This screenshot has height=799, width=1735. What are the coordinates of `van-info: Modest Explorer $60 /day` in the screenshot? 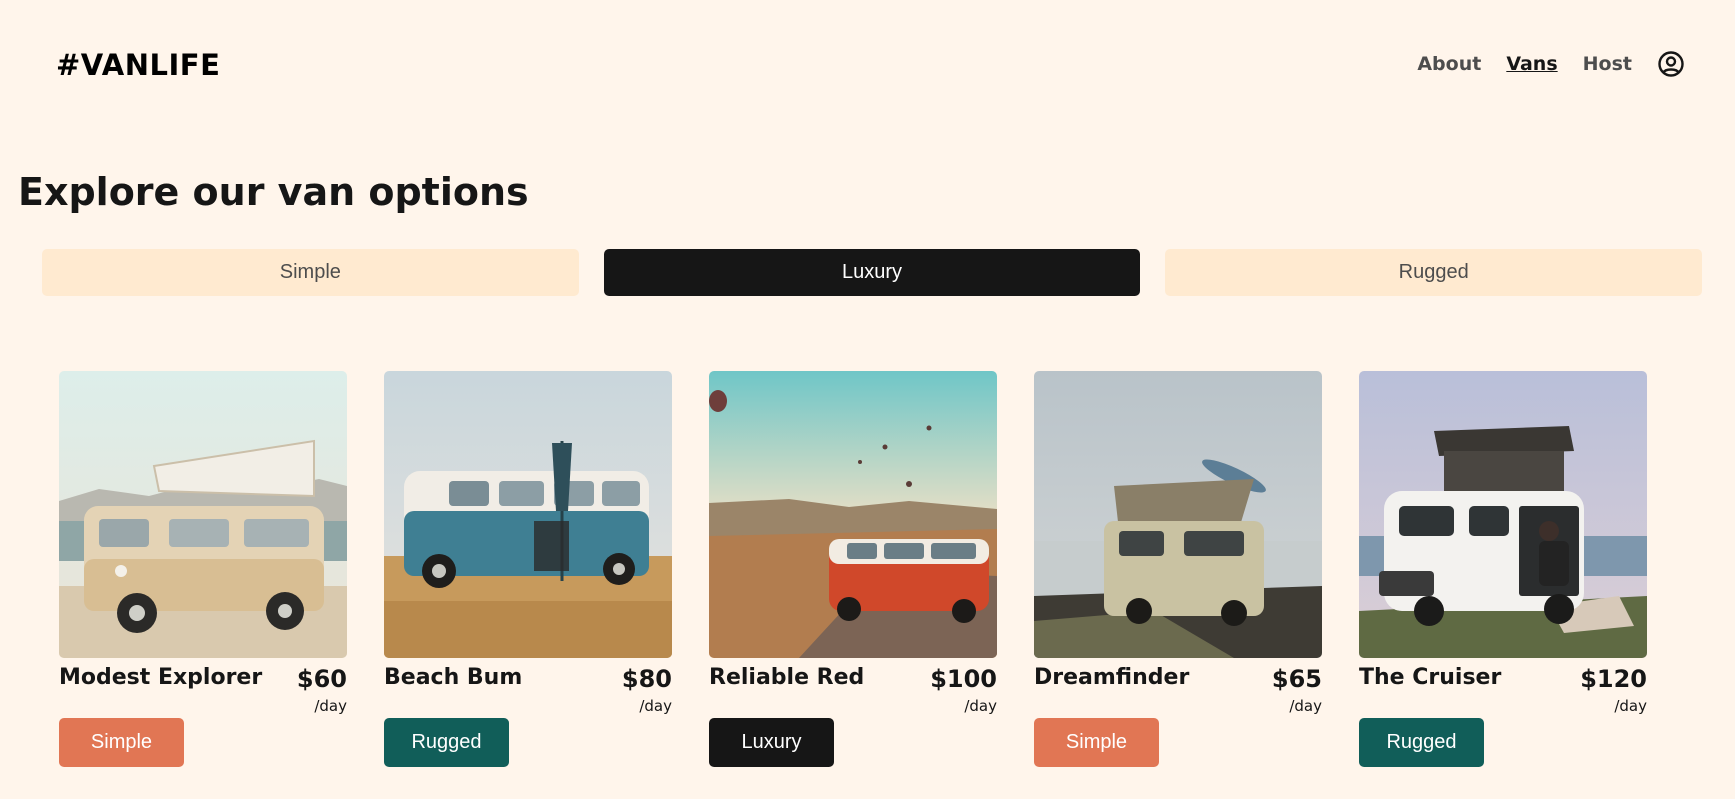 It's located at (203, 690).